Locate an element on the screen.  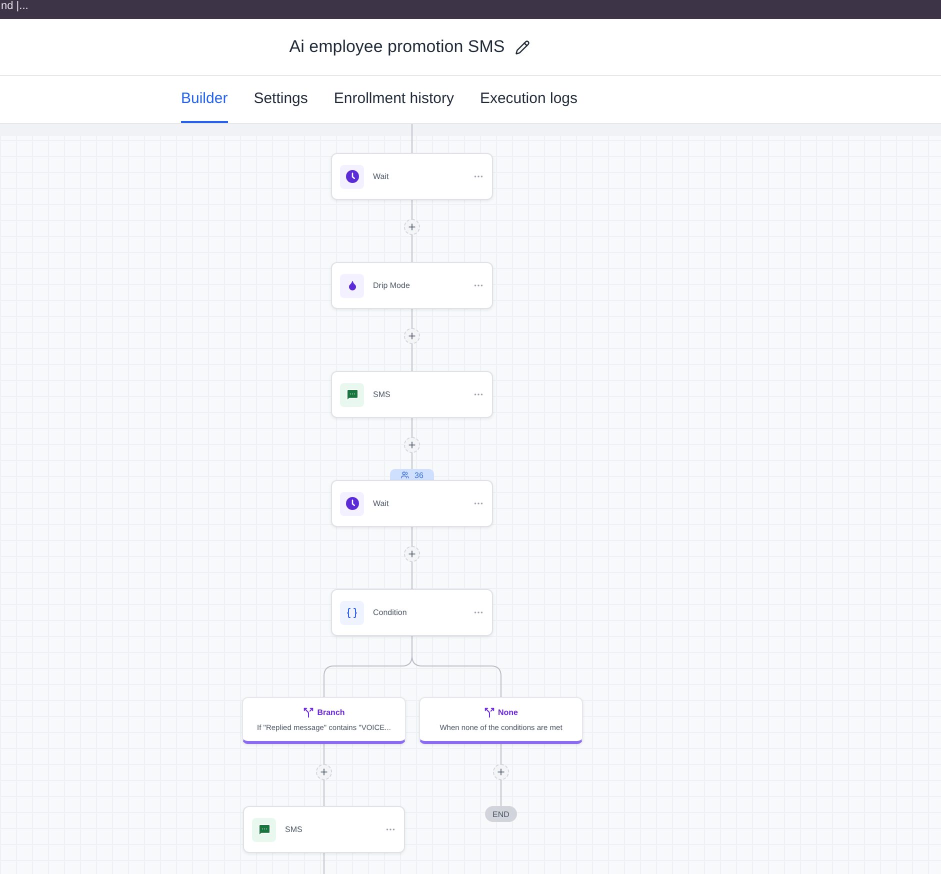
tab: Enrollment history is located at coordinates (394, 99).